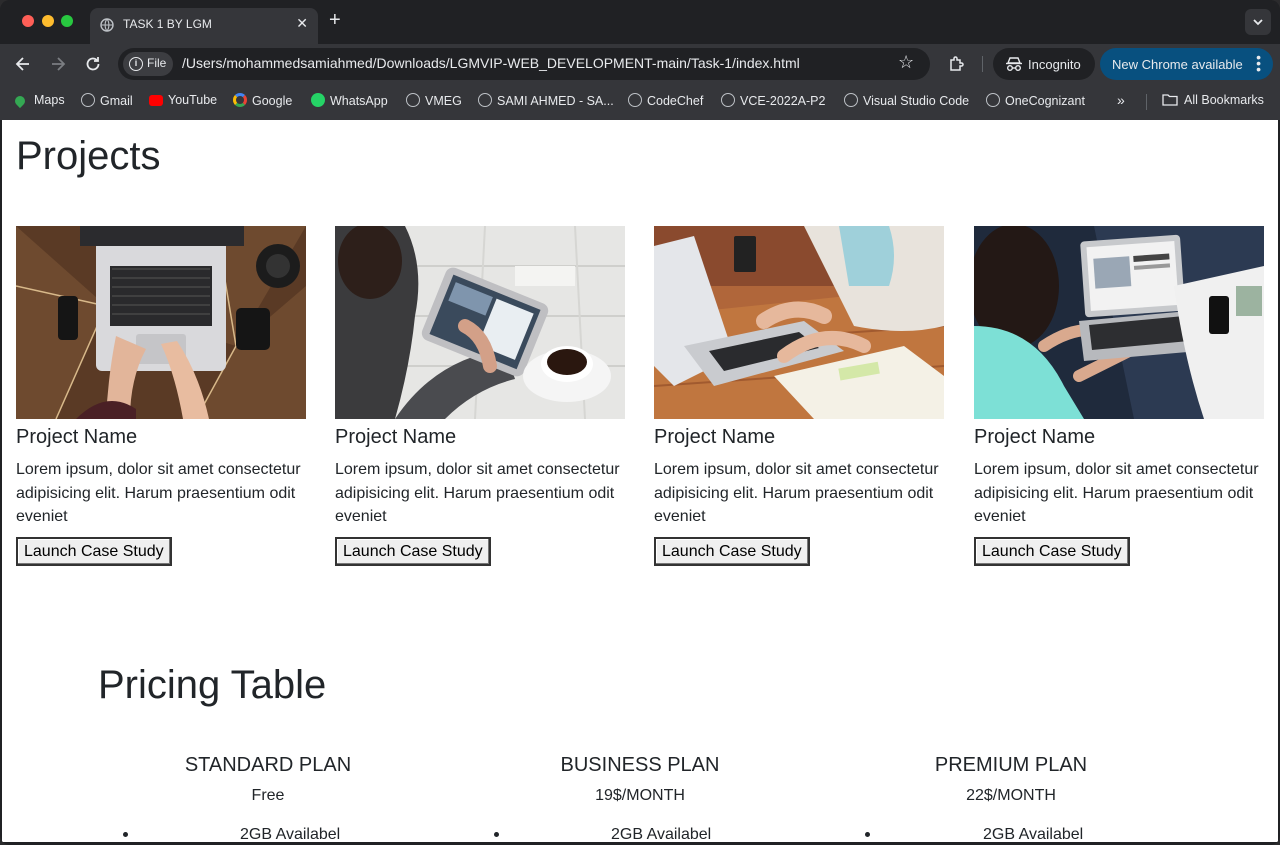 This screenshot has height=845, width=1280. Describe the element at coordinates (167, 24) in the screenshot. I see `tab-title: TASK 1 BY LGM` at that location.